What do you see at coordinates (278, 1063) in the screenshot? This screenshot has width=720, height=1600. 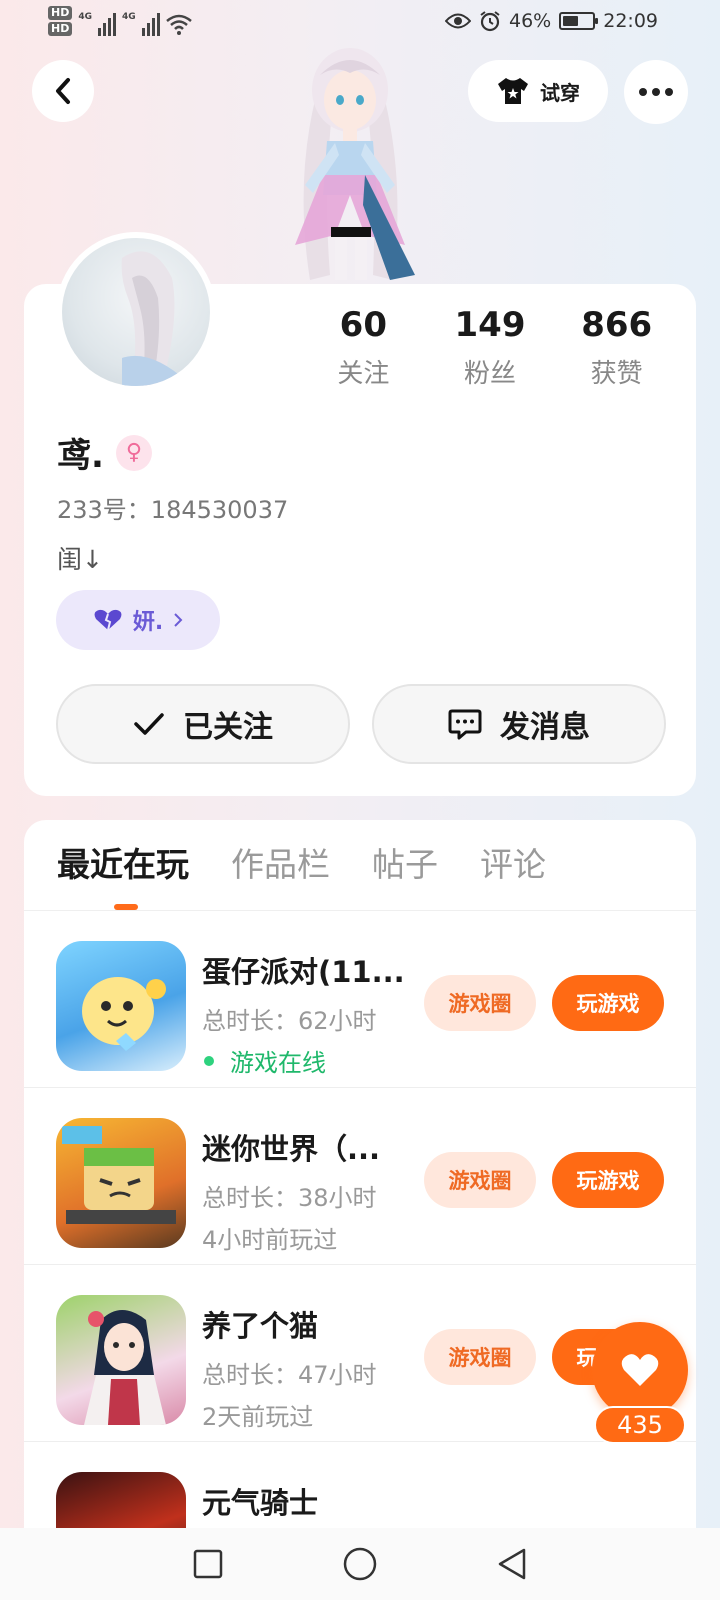 I see `game-status-text: 游戏在线` at bounding box center [278, 1063].